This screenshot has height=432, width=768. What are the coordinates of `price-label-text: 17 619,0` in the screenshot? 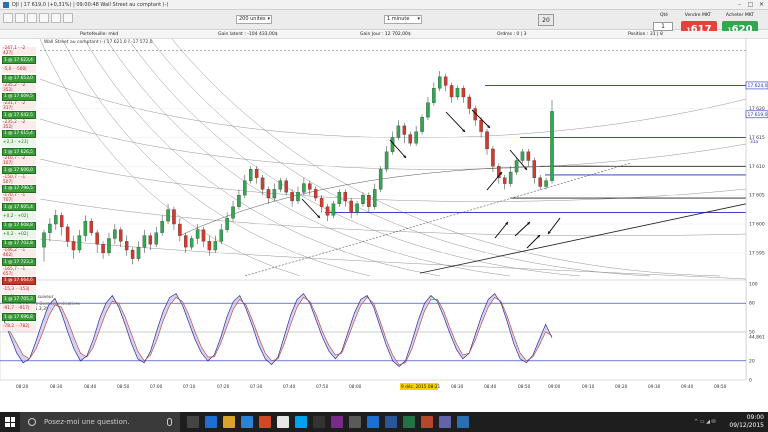 It's located at (758, 115).